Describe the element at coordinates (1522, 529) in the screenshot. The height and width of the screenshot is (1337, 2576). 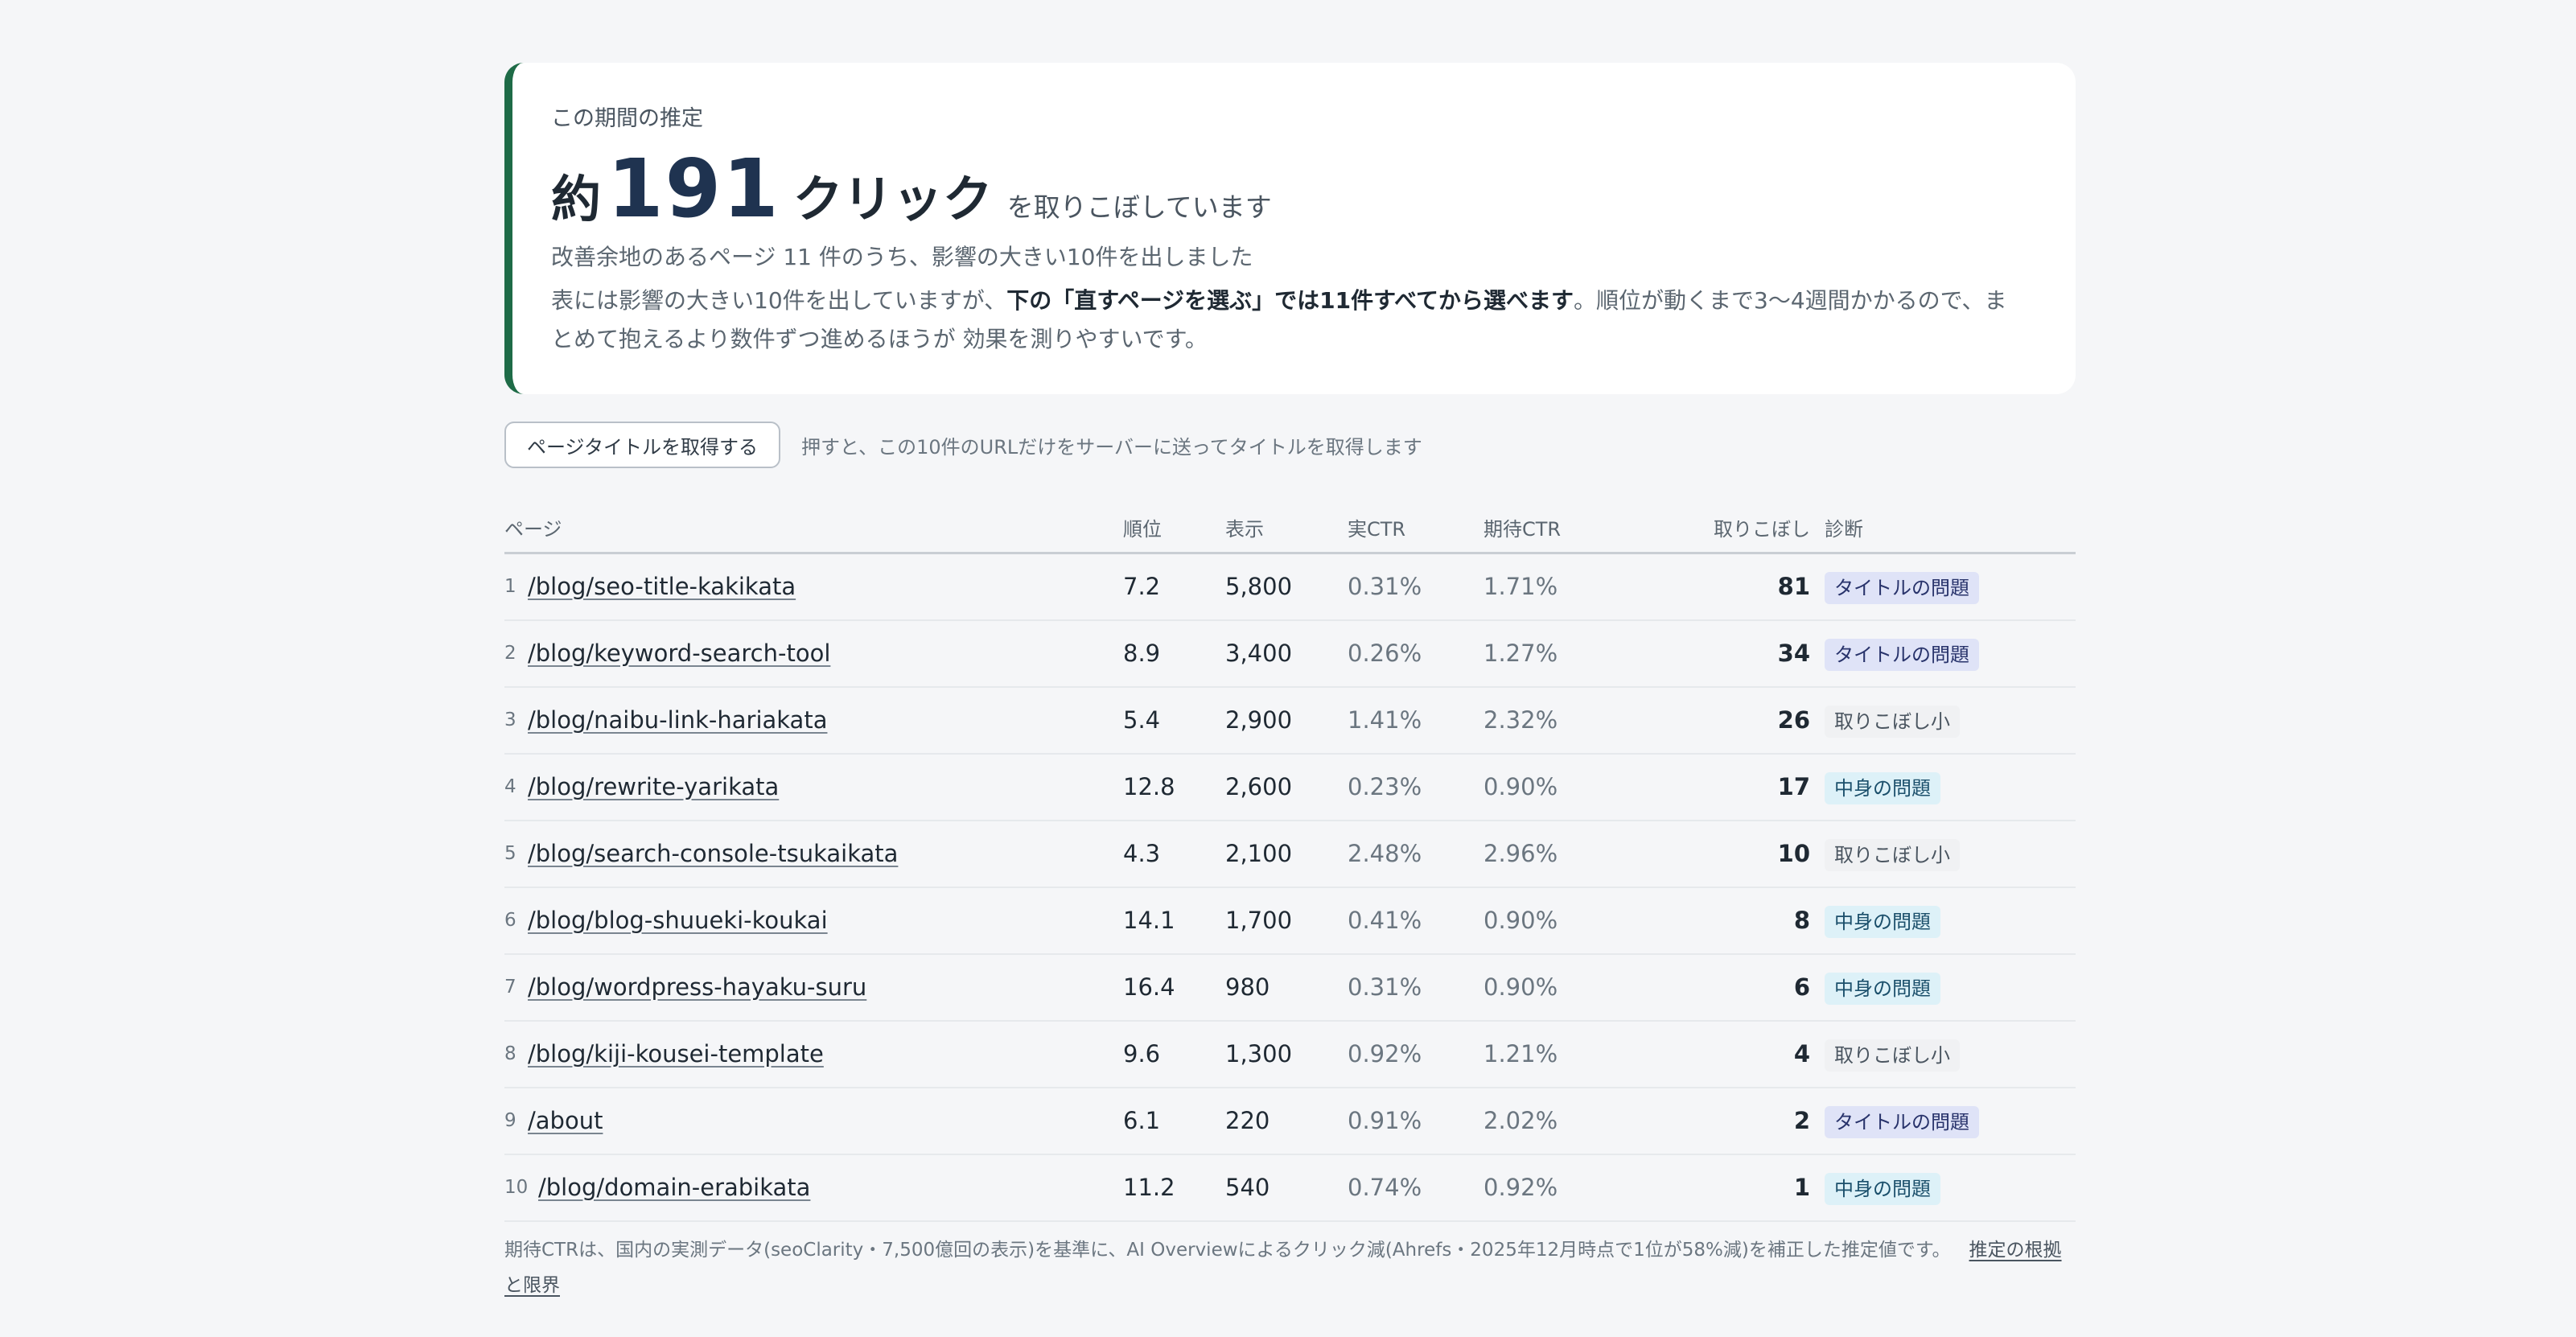
I see `header-expected-ctr: 期待CTR` at that location.